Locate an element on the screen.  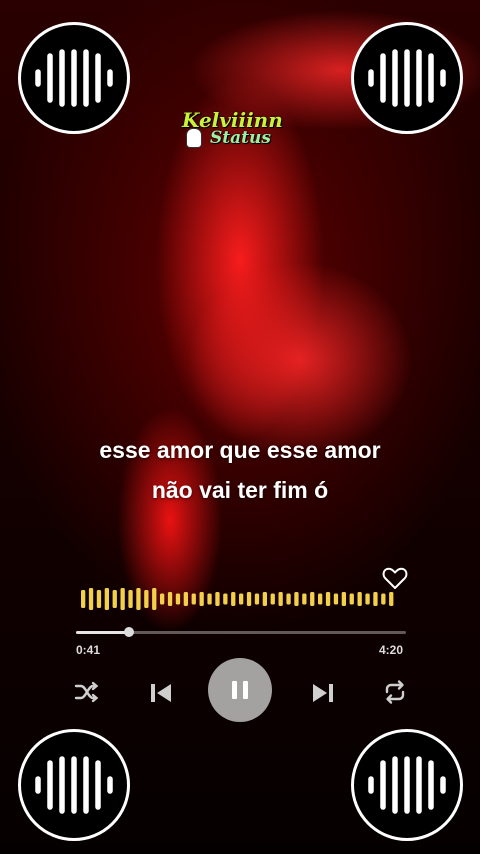
next-button is located at coordinates (323, 693).